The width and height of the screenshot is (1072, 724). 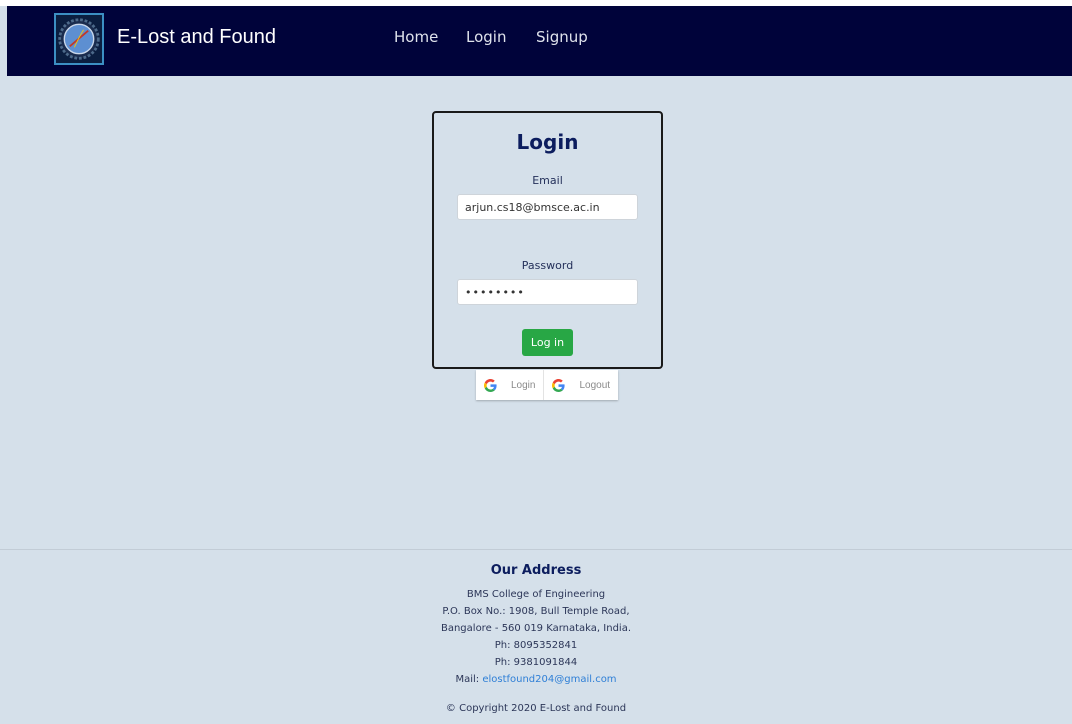 I want to click on footer-mail-prefix: Mail:, so click(x=469, y=679).